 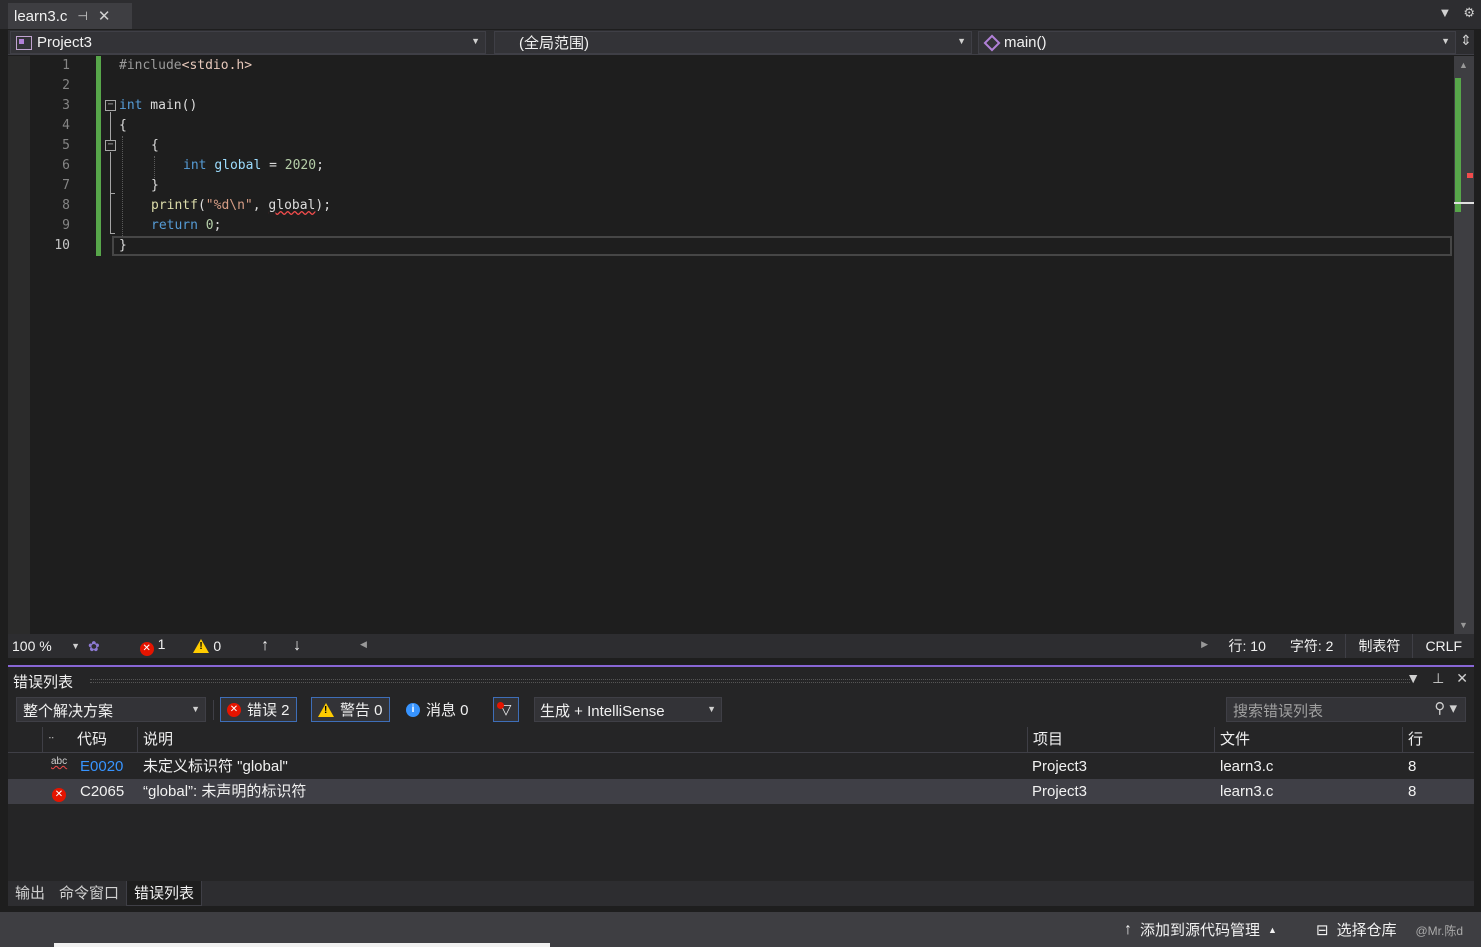 I want to click on char-indicator: 字符: 2, so click(x=1312, y=646).